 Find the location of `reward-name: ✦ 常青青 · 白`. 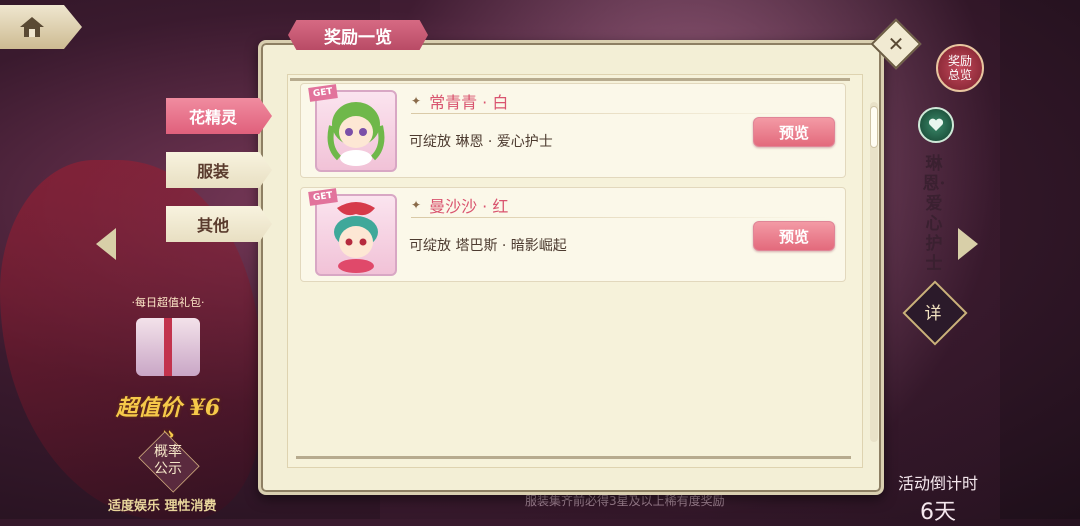

reward-name: ✦ 常青青 · 白 is located at coordinates (459, 101).